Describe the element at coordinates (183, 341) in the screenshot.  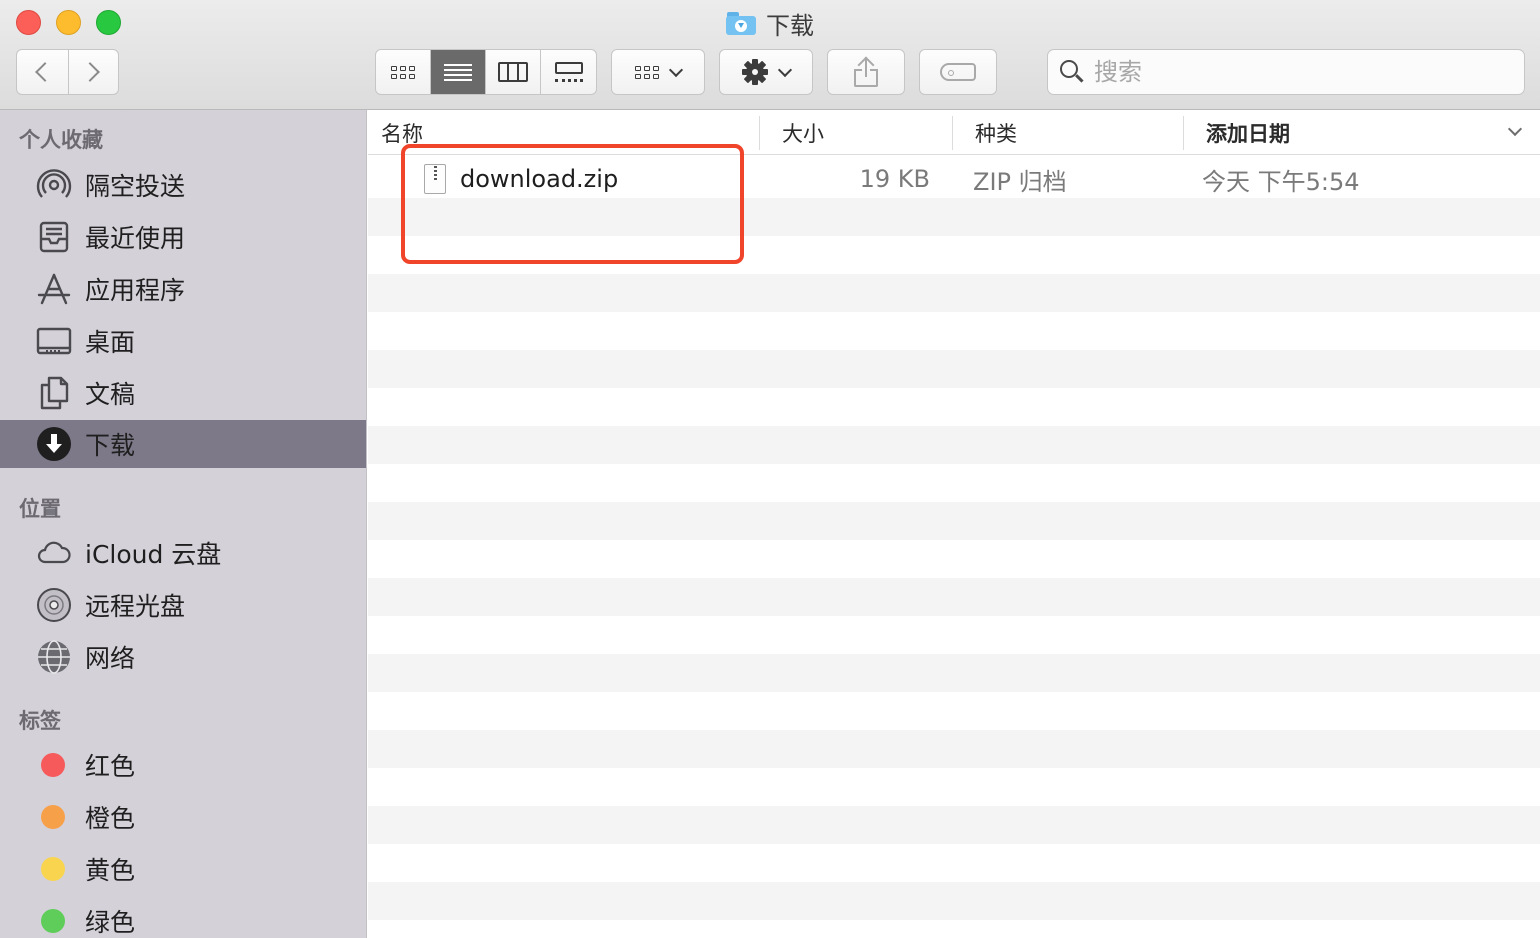
I see `sidebar-item-desktop: 桌面` at that location.